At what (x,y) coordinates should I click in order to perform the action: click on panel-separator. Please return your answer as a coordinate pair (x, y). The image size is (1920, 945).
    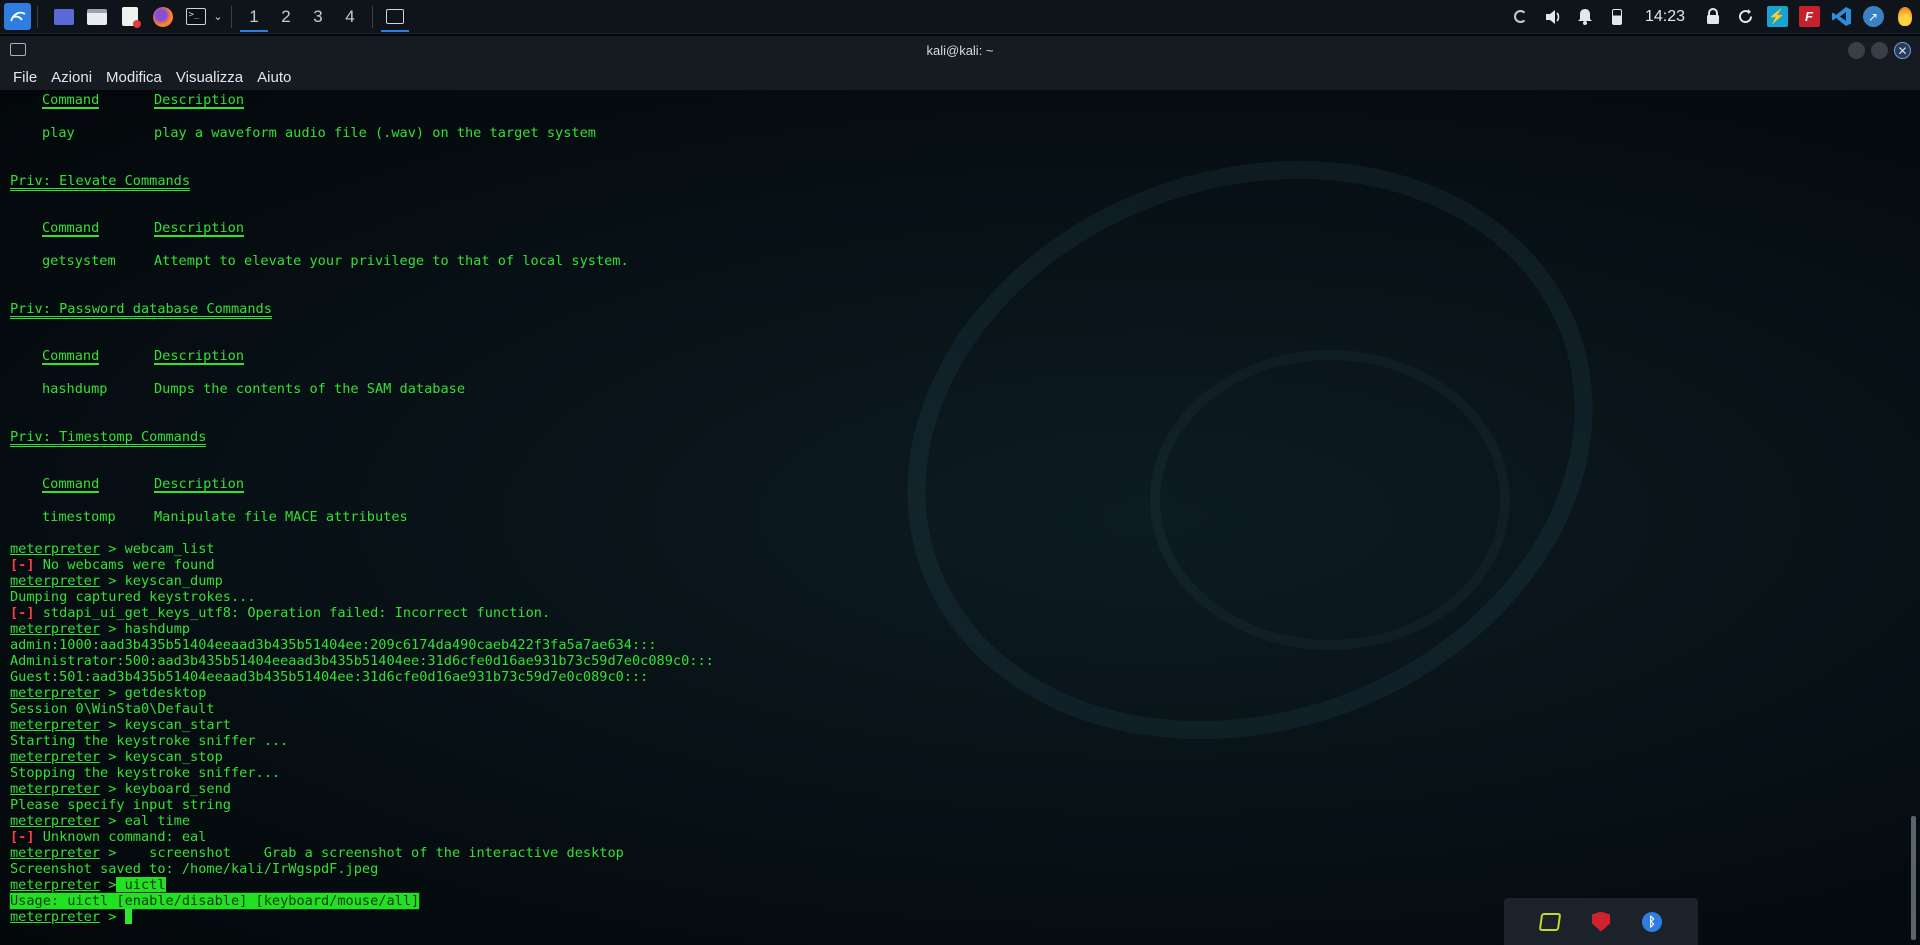
    Looking at the image, I should click on (37, 16).